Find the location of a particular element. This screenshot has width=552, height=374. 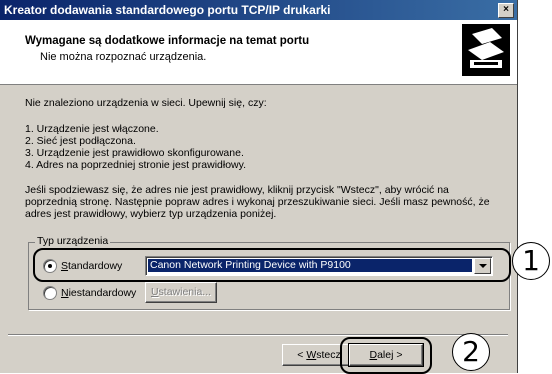

callout-number-one: 1 is located at coordinates (531, 261).